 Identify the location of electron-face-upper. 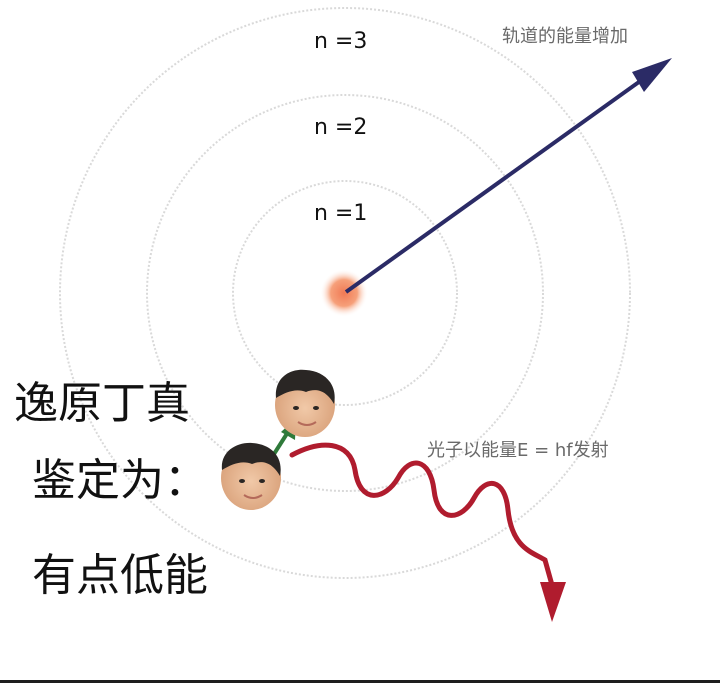
(305, 403).